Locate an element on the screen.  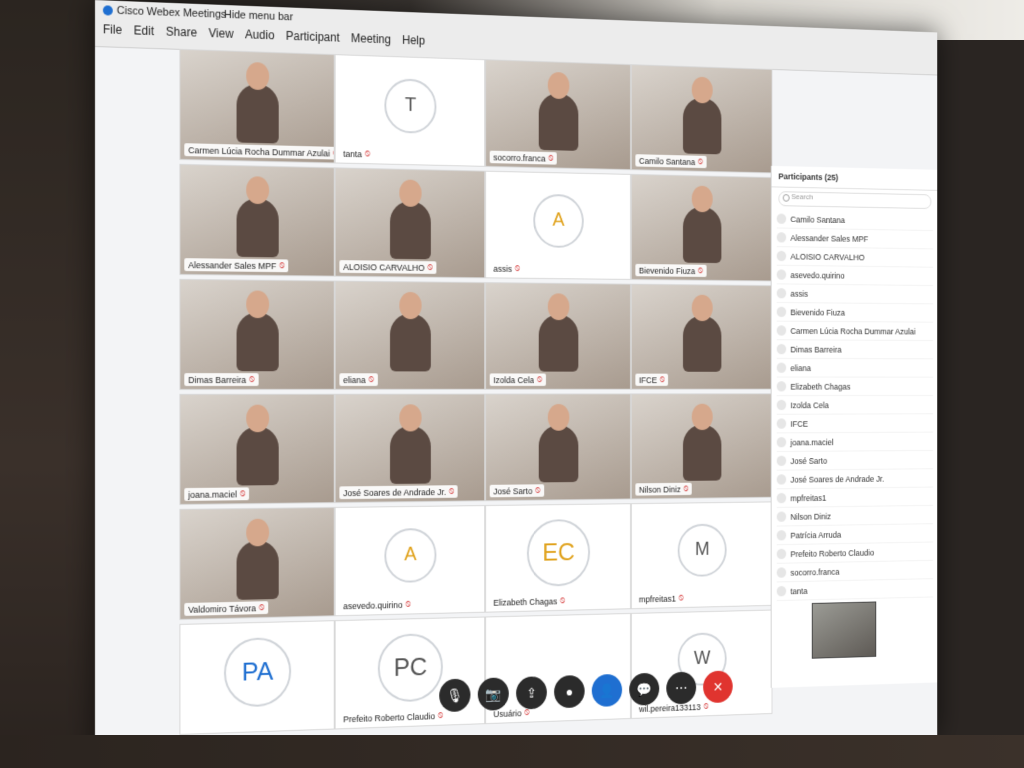
participant-list-item: José Soares de Andrade Jr. is located at coordinates (855, 479).